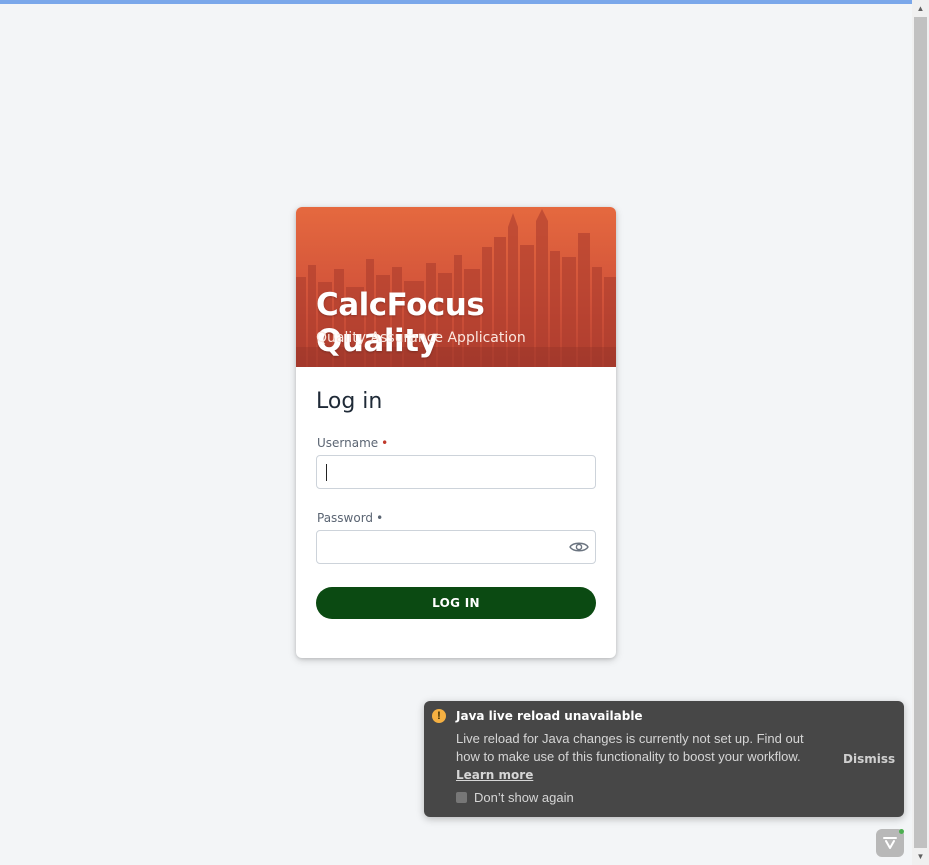  Describe the element at coordinates (456, 547) in the screenshot. I see `password-input` at that location.